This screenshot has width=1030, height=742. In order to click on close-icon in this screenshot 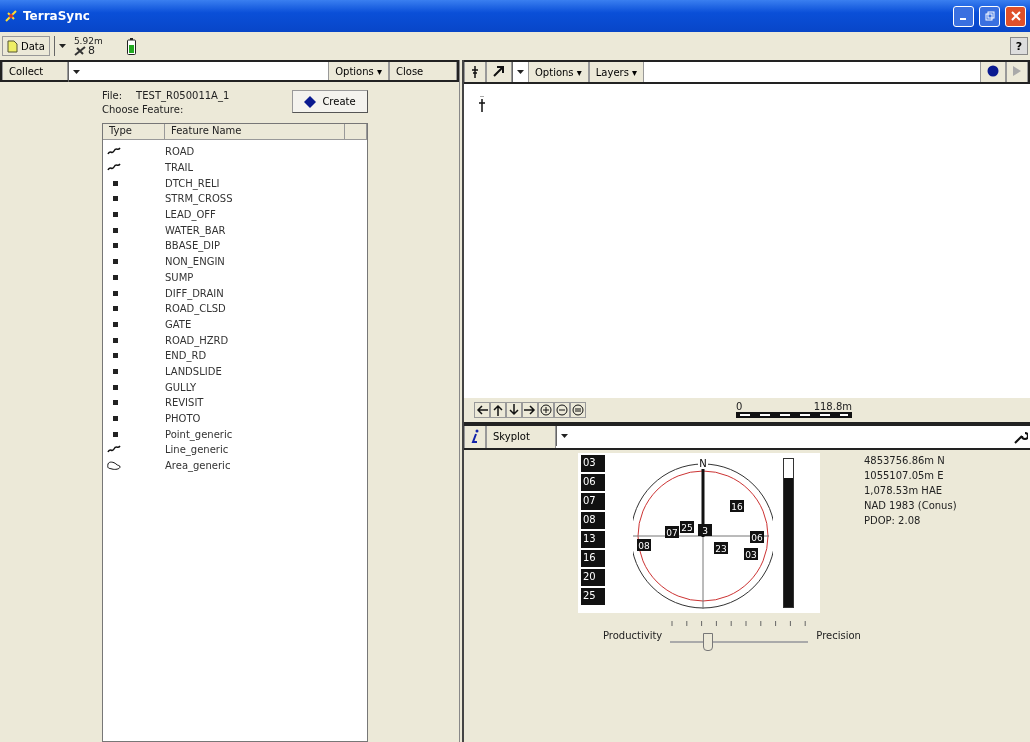, I will do `click(1015, 16)`.